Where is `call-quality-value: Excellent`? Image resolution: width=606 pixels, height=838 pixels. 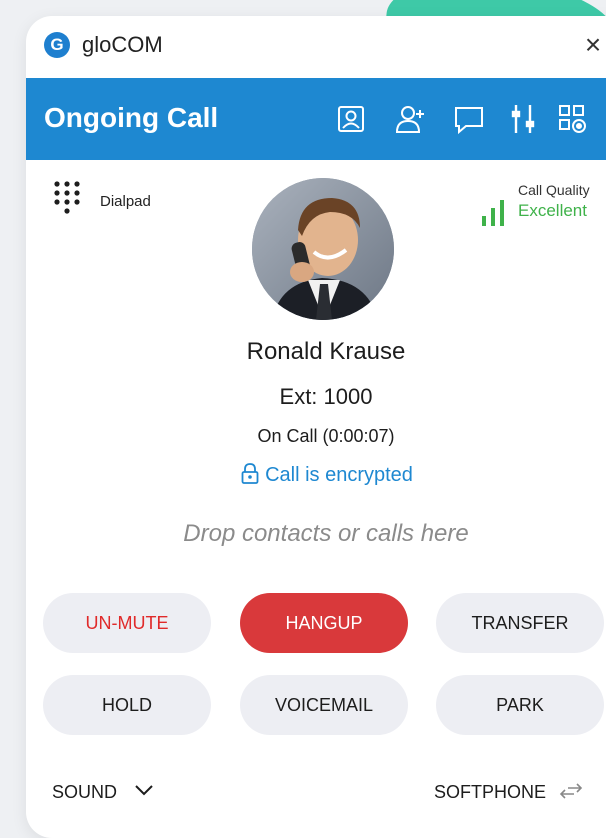
call-quality-value: Excellent is located at coordinates (552, 210).